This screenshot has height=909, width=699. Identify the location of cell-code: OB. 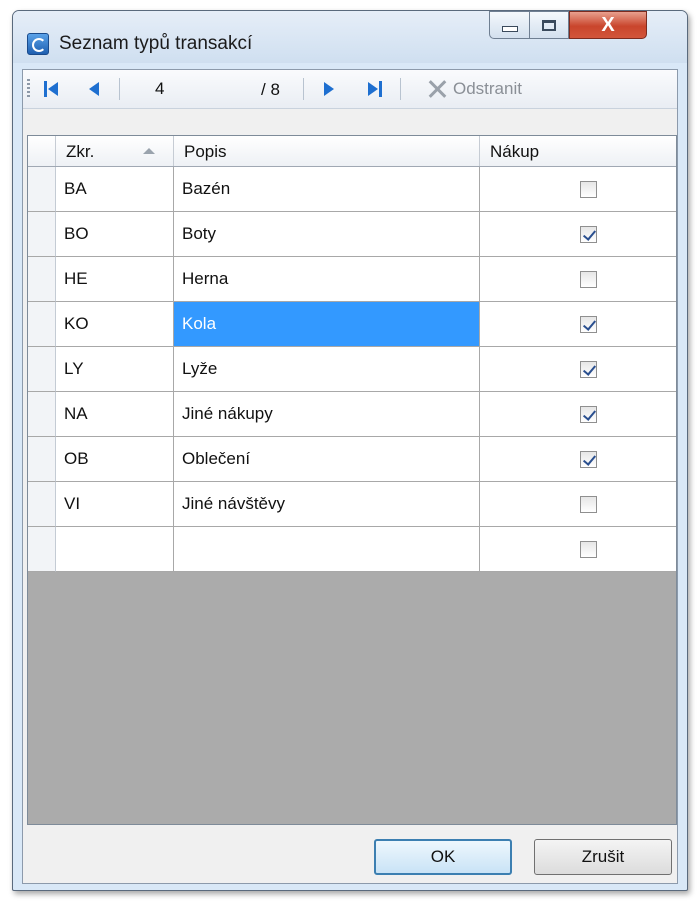
(115, 459).